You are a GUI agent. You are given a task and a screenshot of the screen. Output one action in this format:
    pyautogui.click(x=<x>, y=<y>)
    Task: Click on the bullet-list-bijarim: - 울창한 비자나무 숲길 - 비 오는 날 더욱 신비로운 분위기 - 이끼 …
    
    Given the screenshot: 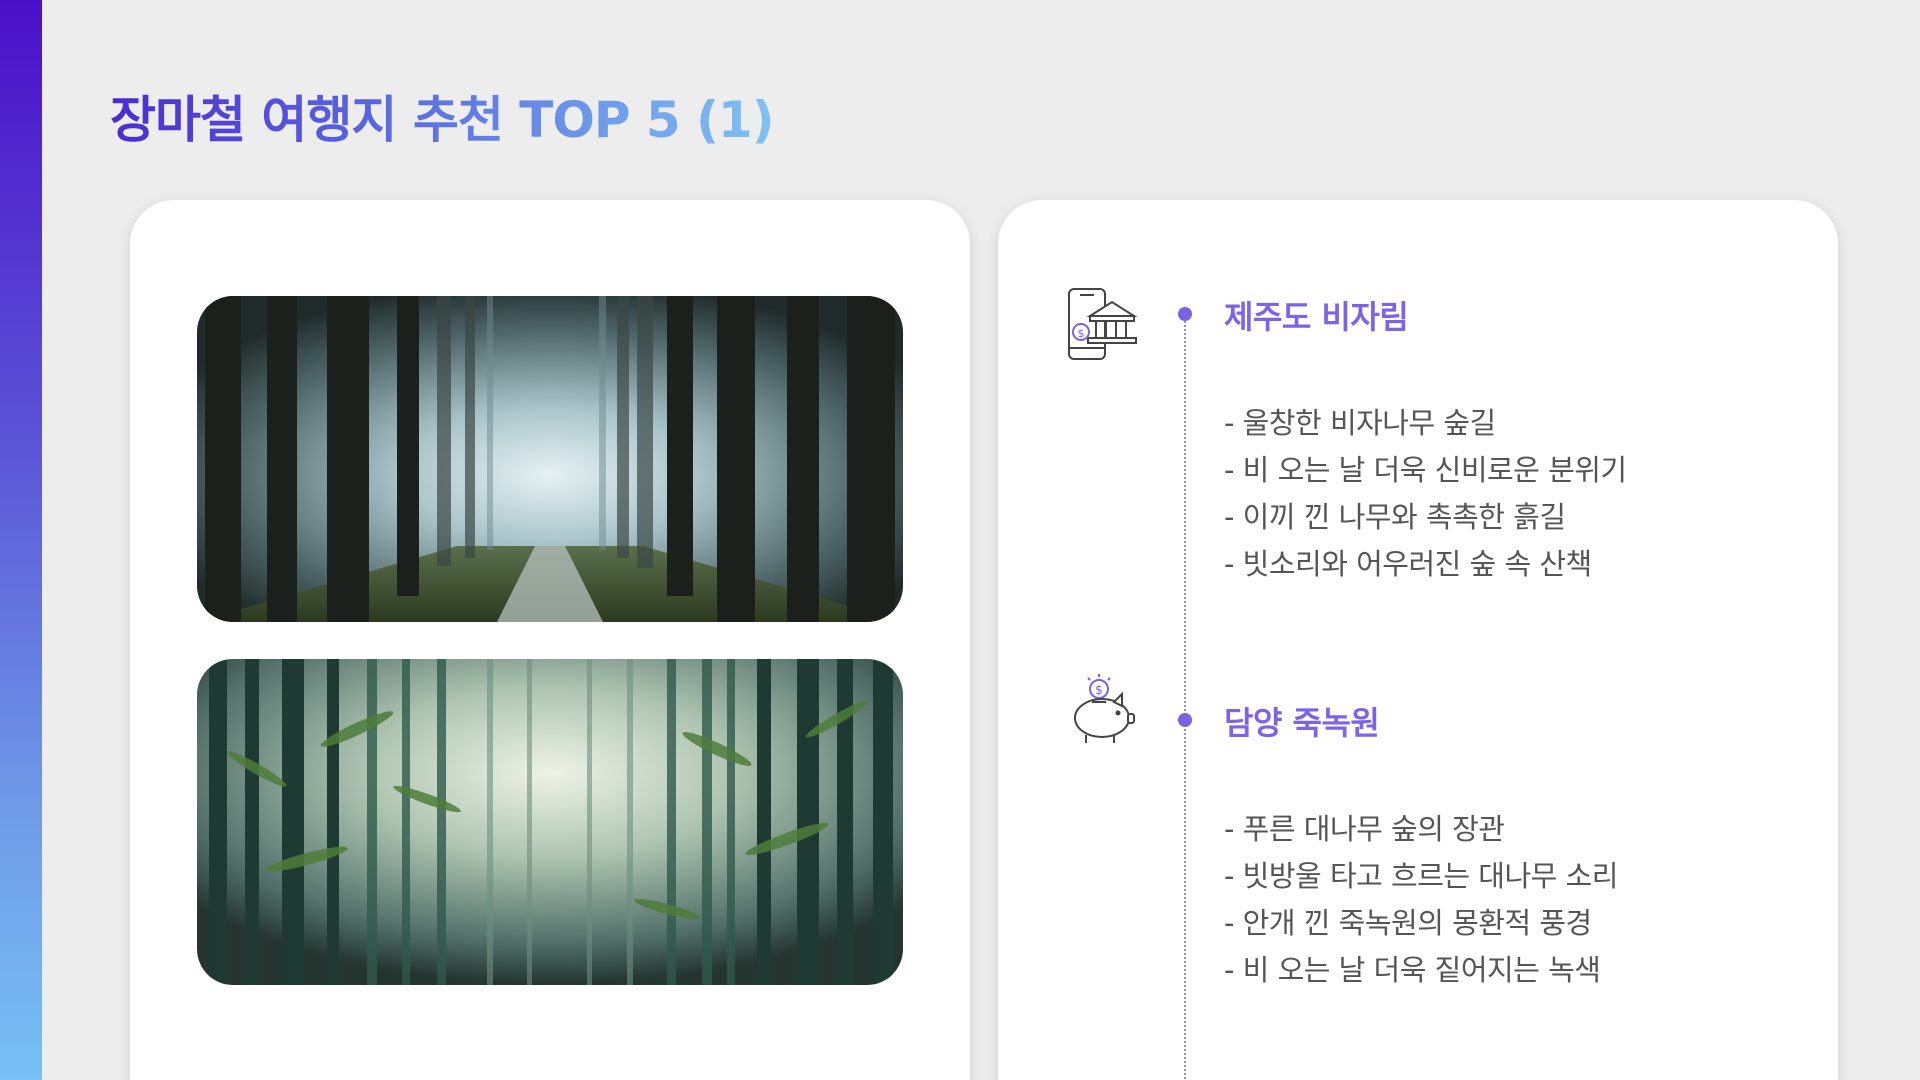 What is the action you would take?
    pyautogui.click(x=1425, y=494)
    